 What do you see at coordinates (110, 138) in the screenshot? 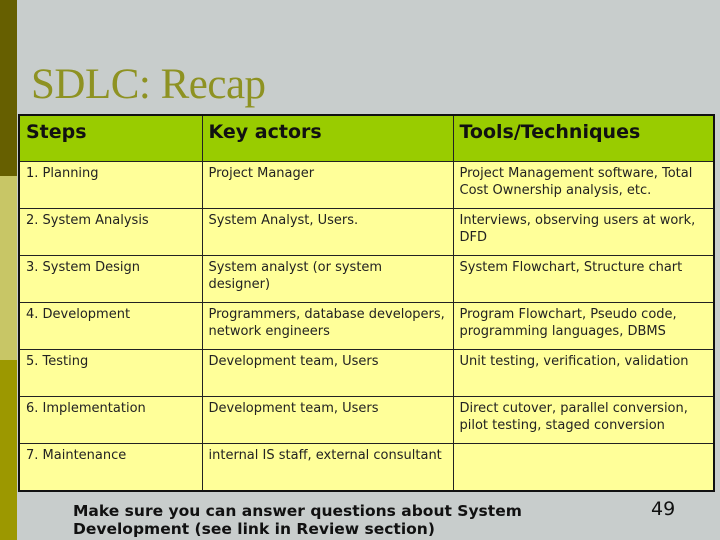
I see `header-steps: Steps` at bounding box center [110, 138].